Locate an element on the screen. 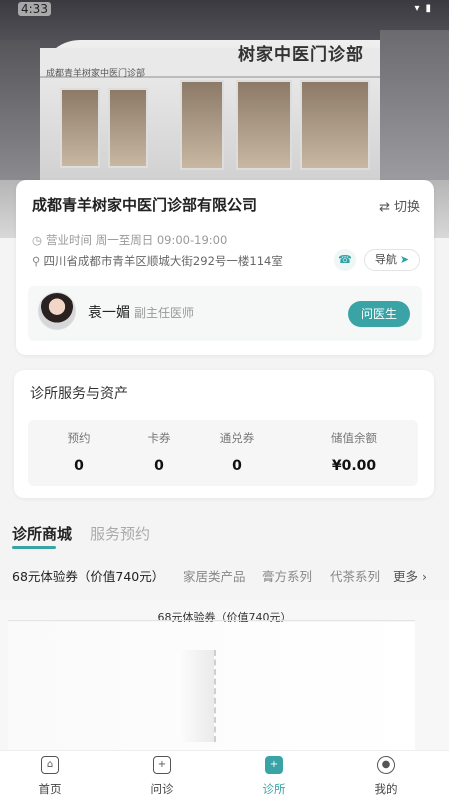 The width and height of the screenshot is (449, 800). clinic-icon: + is located at coordinates (274, 765).